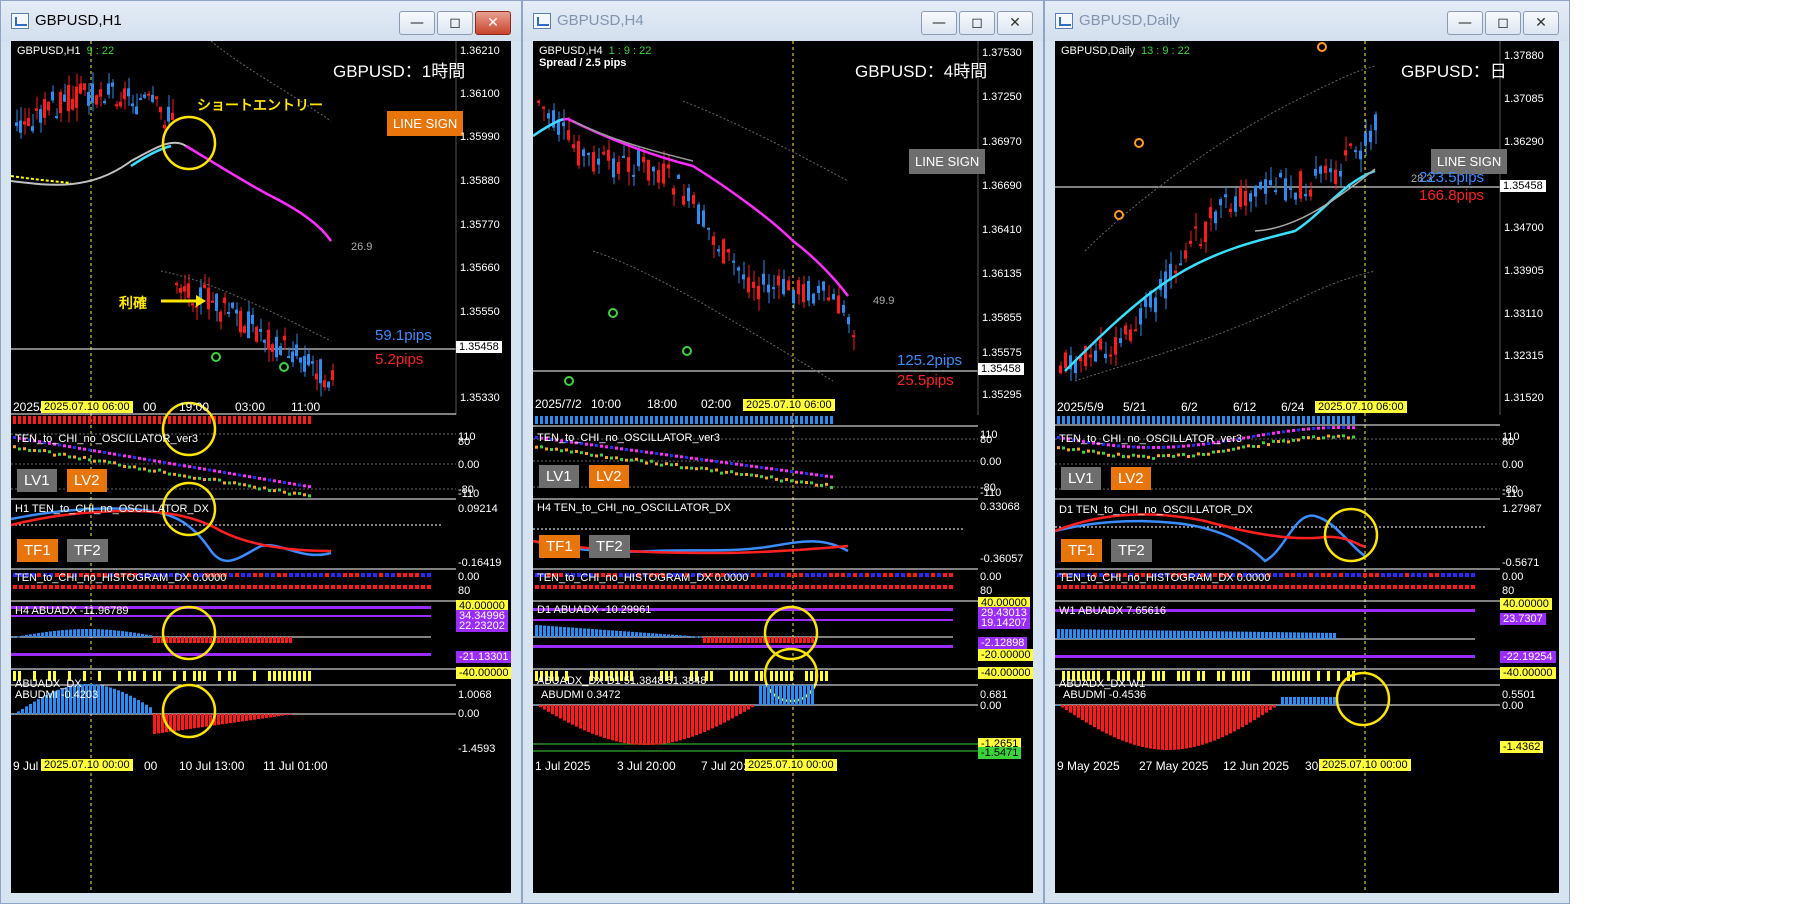 Image resolution: width=1800 pixels, height=904 pixels. What do you see at coordinates (107, 439) in the screenshot?
I see `osc-title: TEN_to_CHI_no_OSCILLATOR_ver3` at bounding box center [107, 439].